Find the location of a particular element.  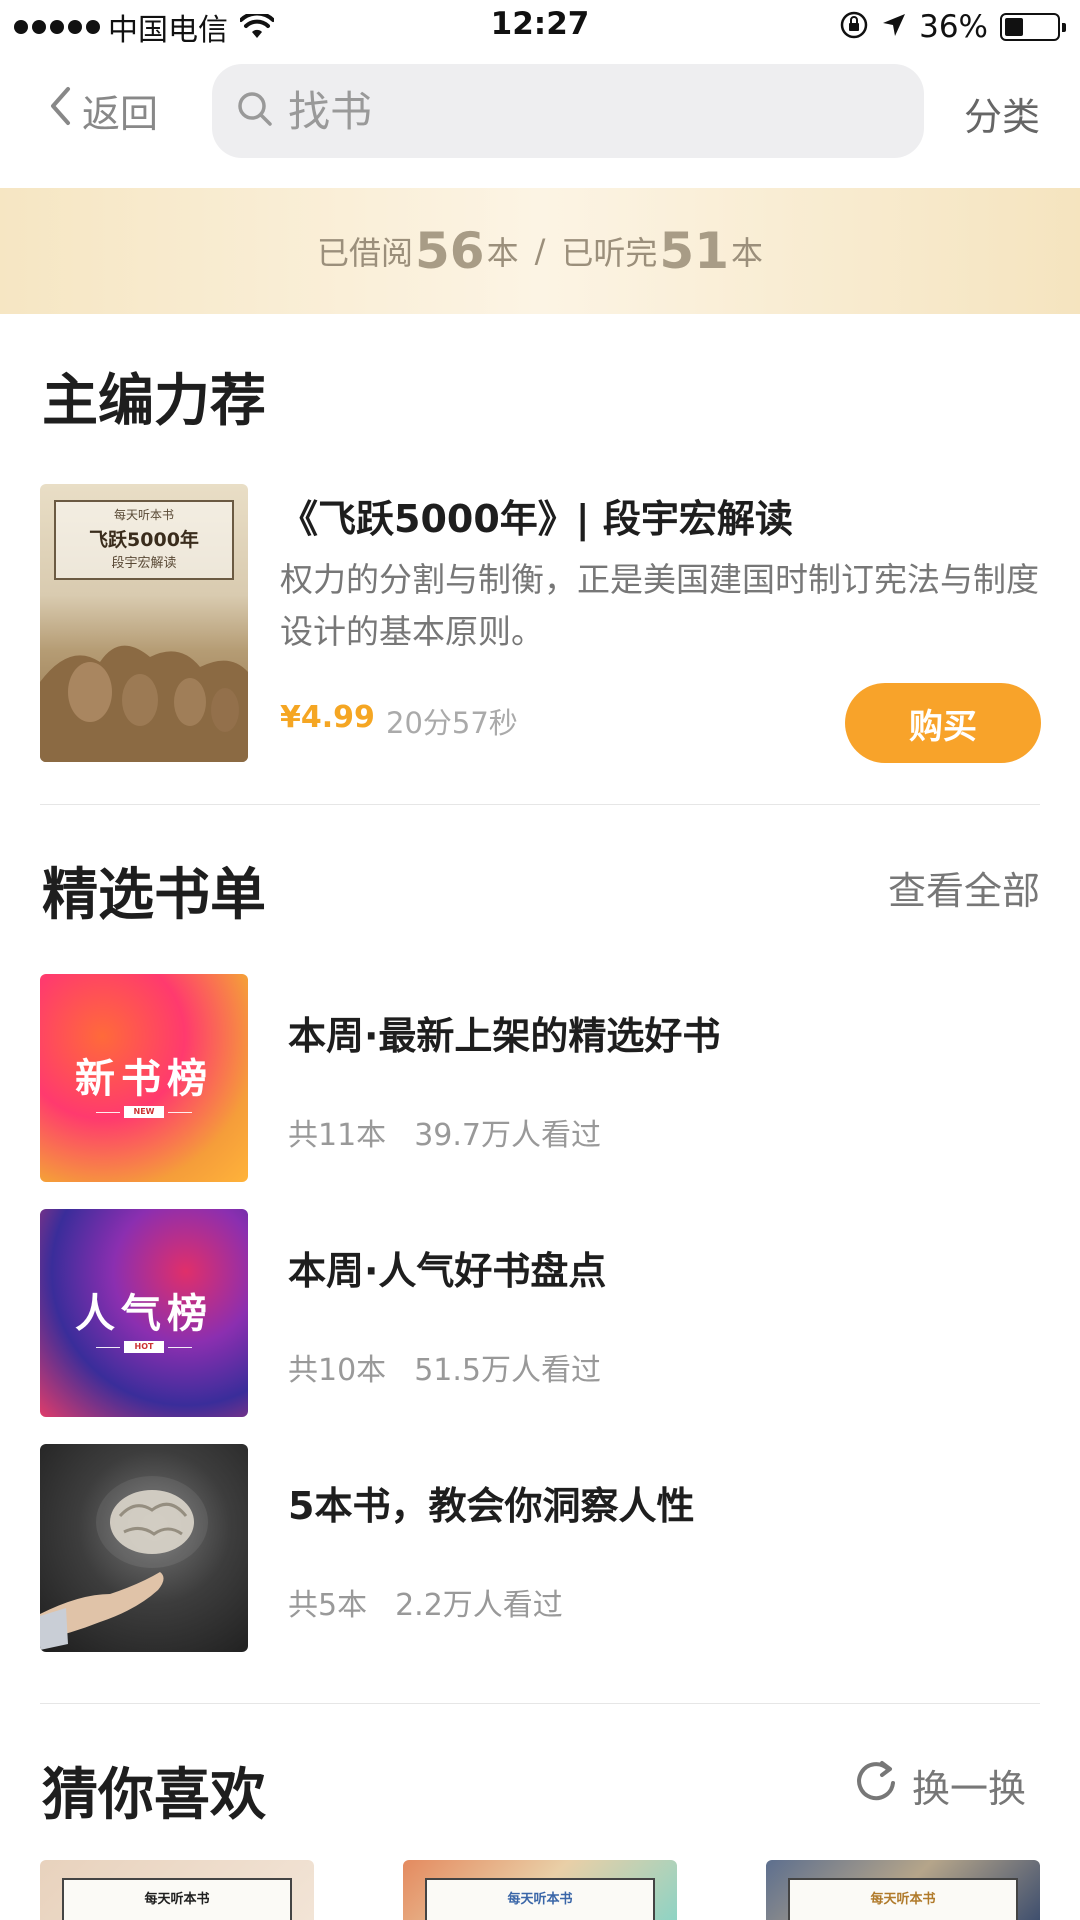

borrowed-unit: 本 is located at coordinates (502, 253).